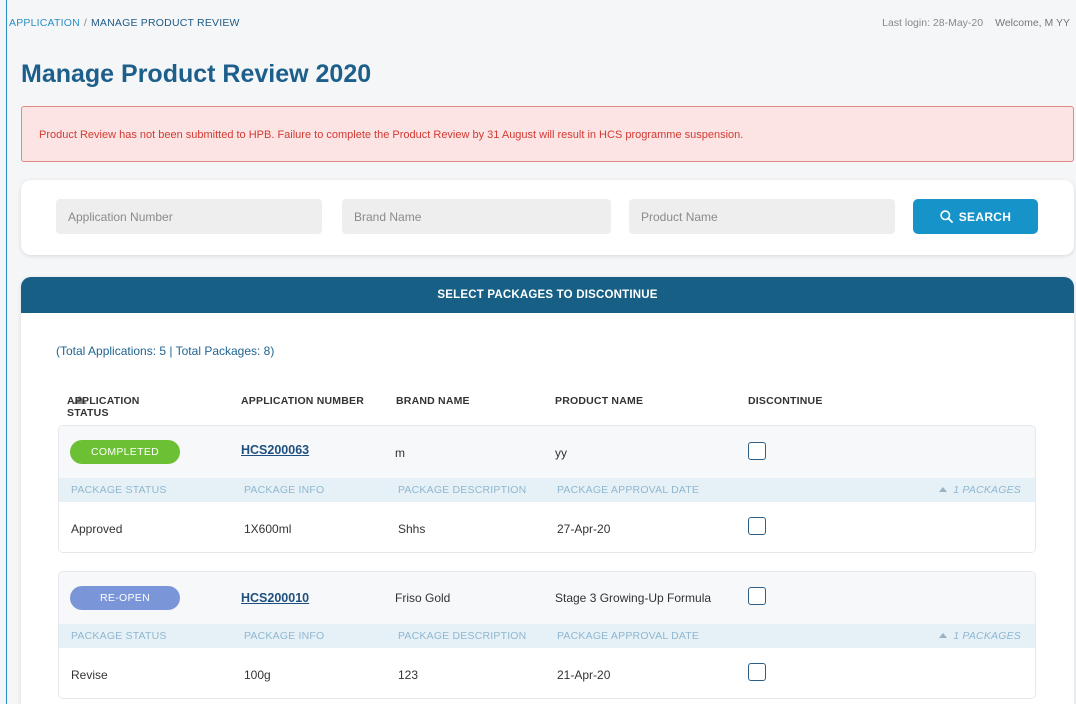 This screenshot has height=704, width=1076. What do you see at coordinates (584, 675) in the screenshot?
I see `package-approval-date: 21-Apr-20` at bounding box center [584, 675].